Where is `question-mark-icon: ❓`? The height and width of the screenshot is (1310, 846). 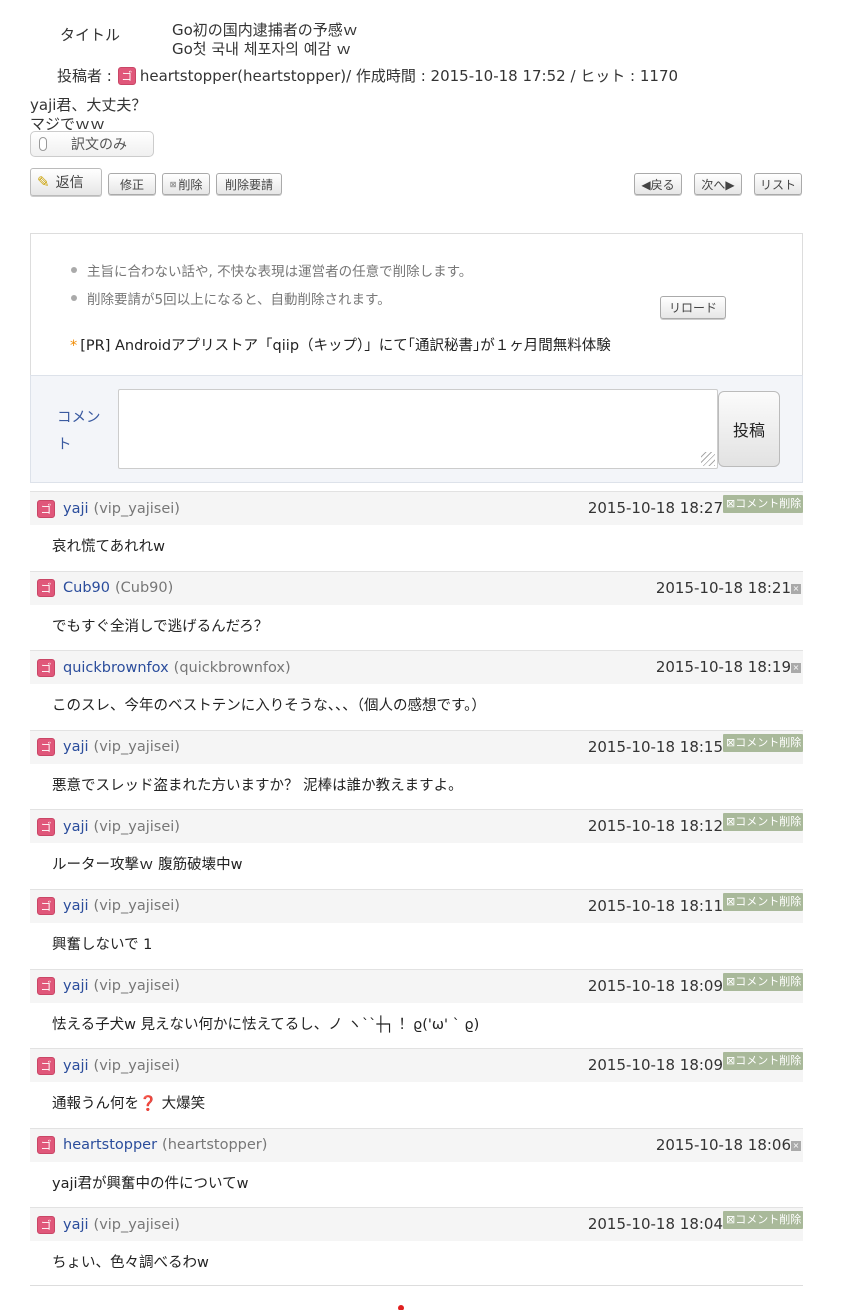 question-mark-icon: ❓ is located at coordinates (148, 1104).